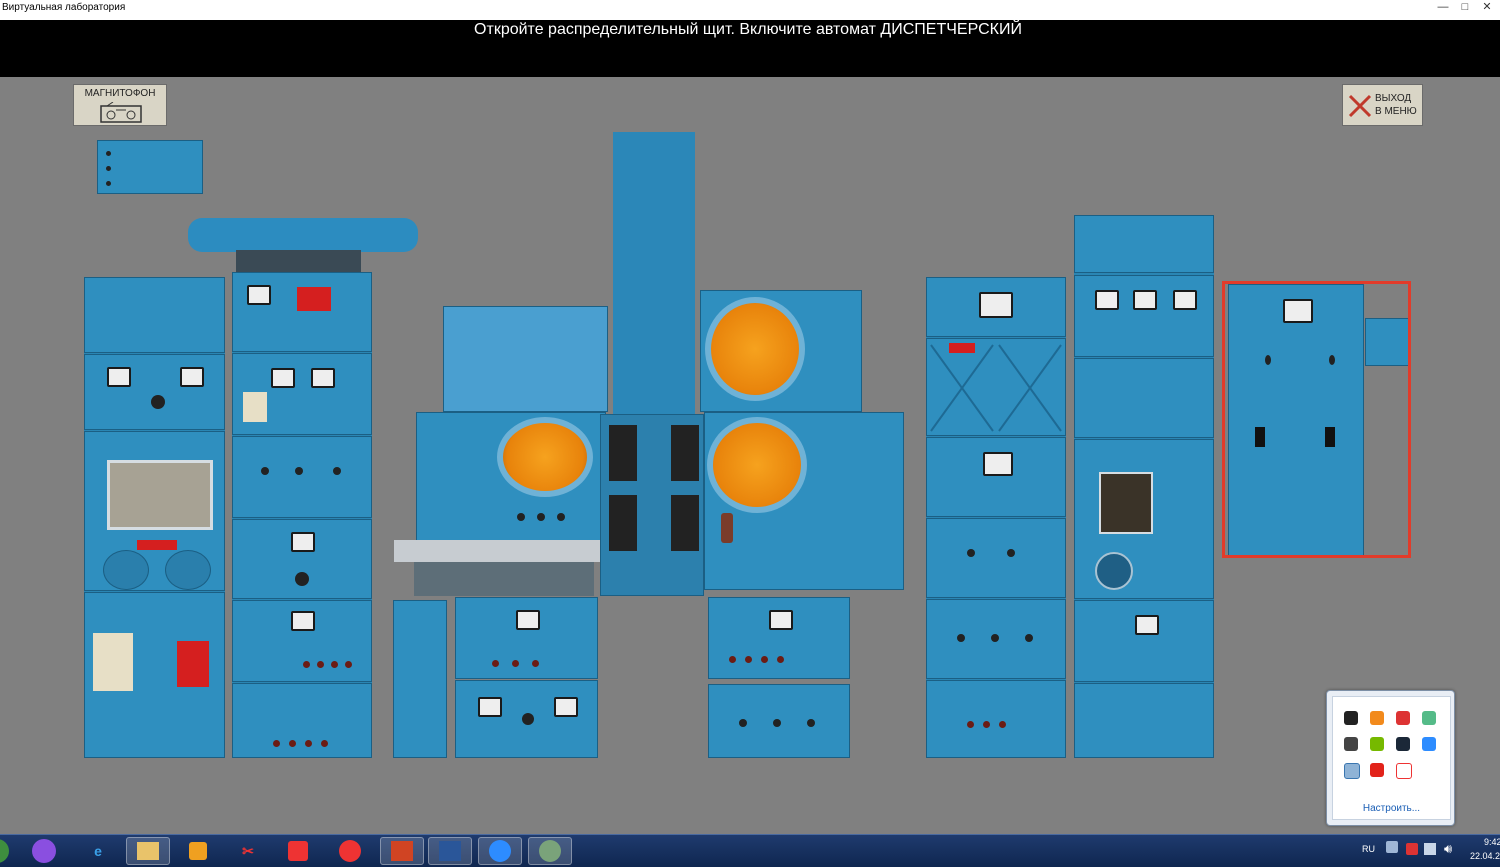 This screenshot has height=867, width=1500. What do you see at coordinates (1144, 316) in the screenshot?
I see `rack4-meter-panel` at bounding box center [1144, 316].